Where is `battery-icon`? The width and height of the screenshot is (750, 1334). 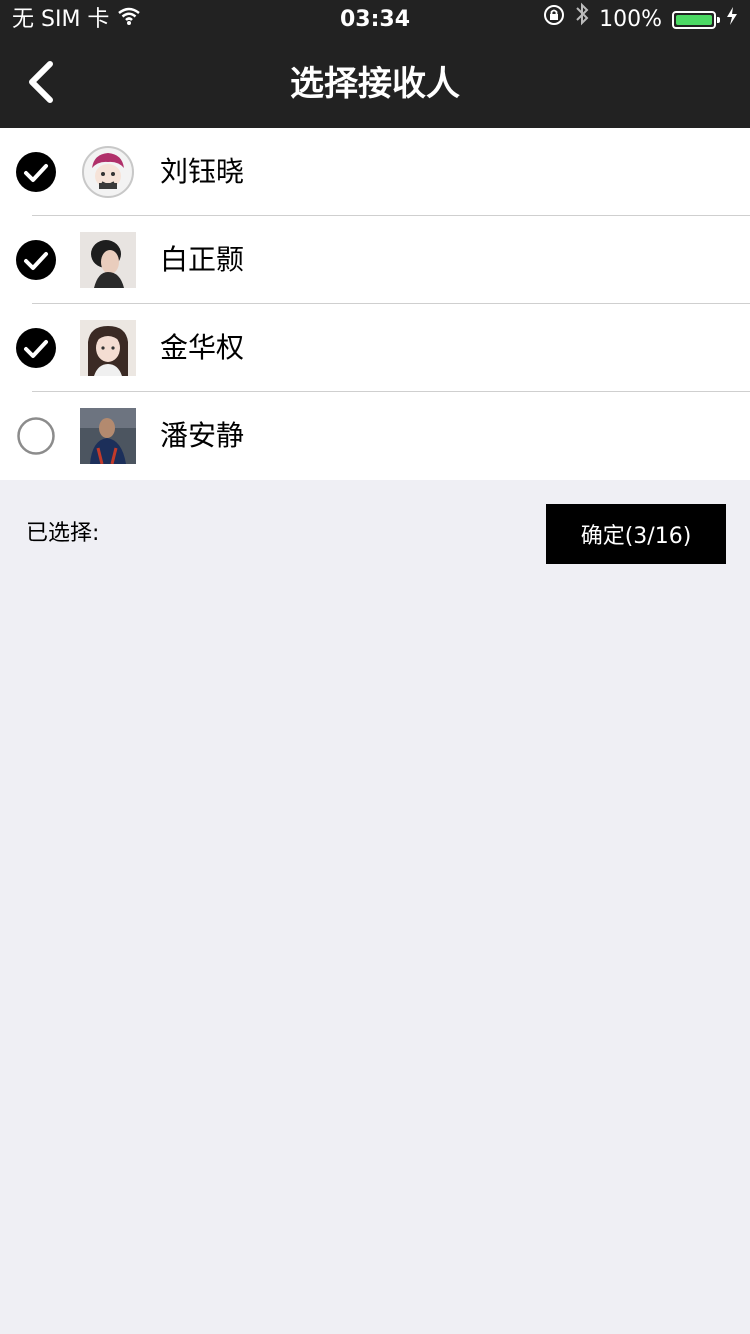
battery-icon is located at coordinates (696, 20).